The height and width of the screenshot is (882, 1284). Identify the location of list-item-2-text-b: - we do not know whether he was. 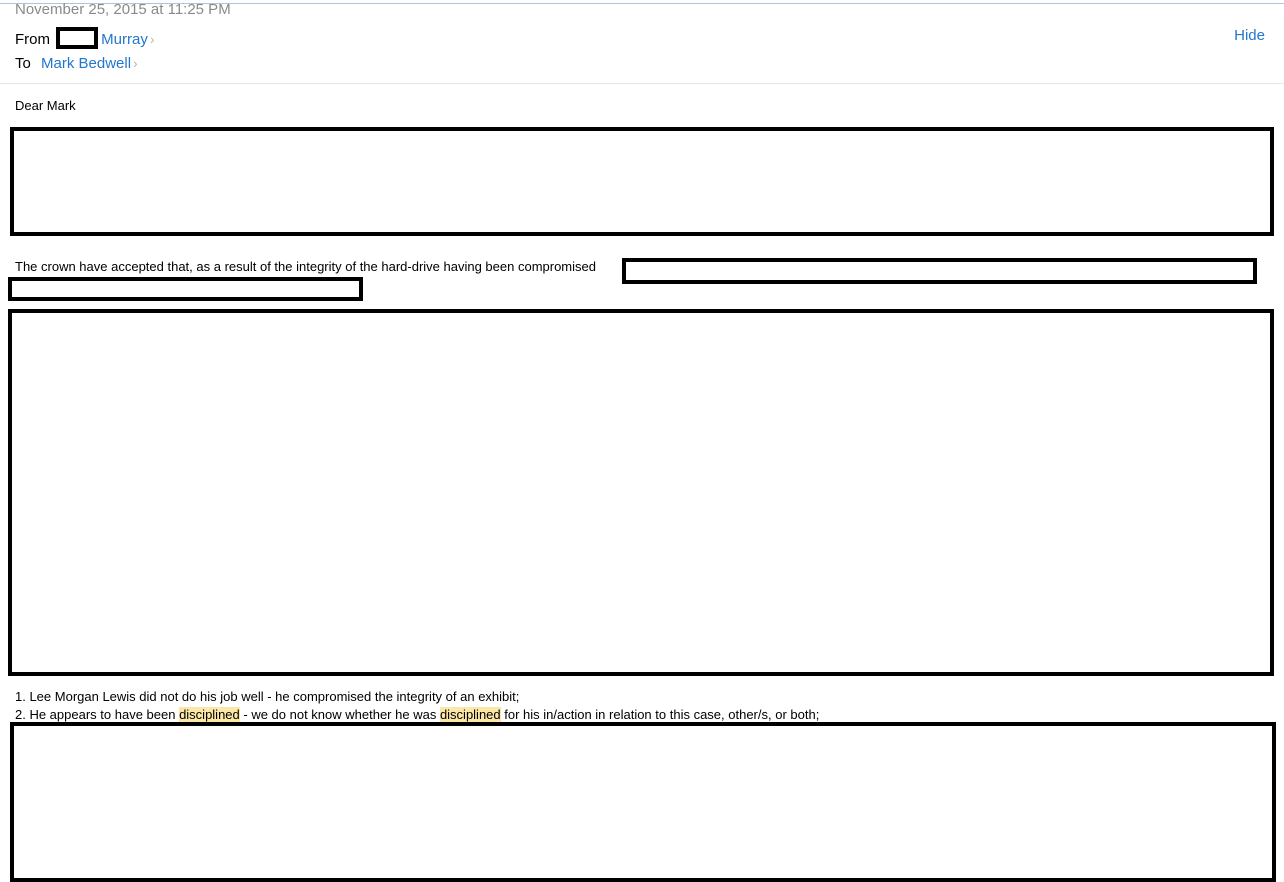
(339, 714).